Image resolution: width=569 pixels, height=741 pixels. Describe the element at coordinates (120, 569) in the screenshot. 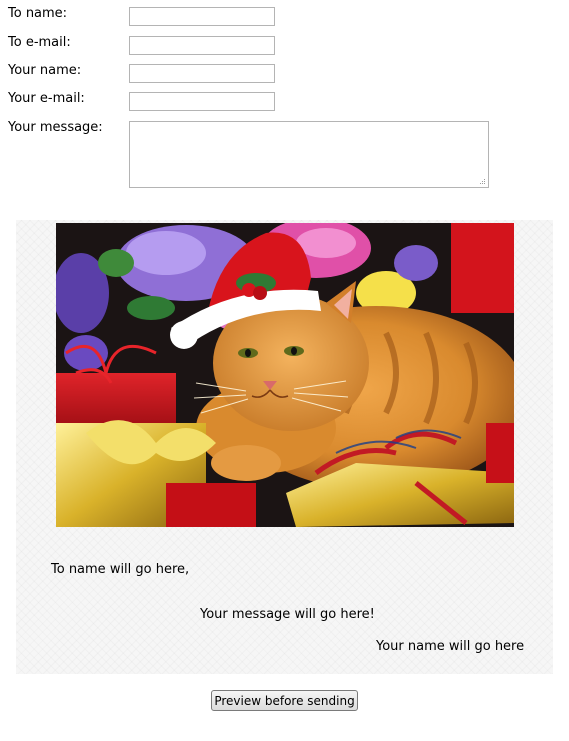

I see `card-greeting: To name will go here,` at that location.